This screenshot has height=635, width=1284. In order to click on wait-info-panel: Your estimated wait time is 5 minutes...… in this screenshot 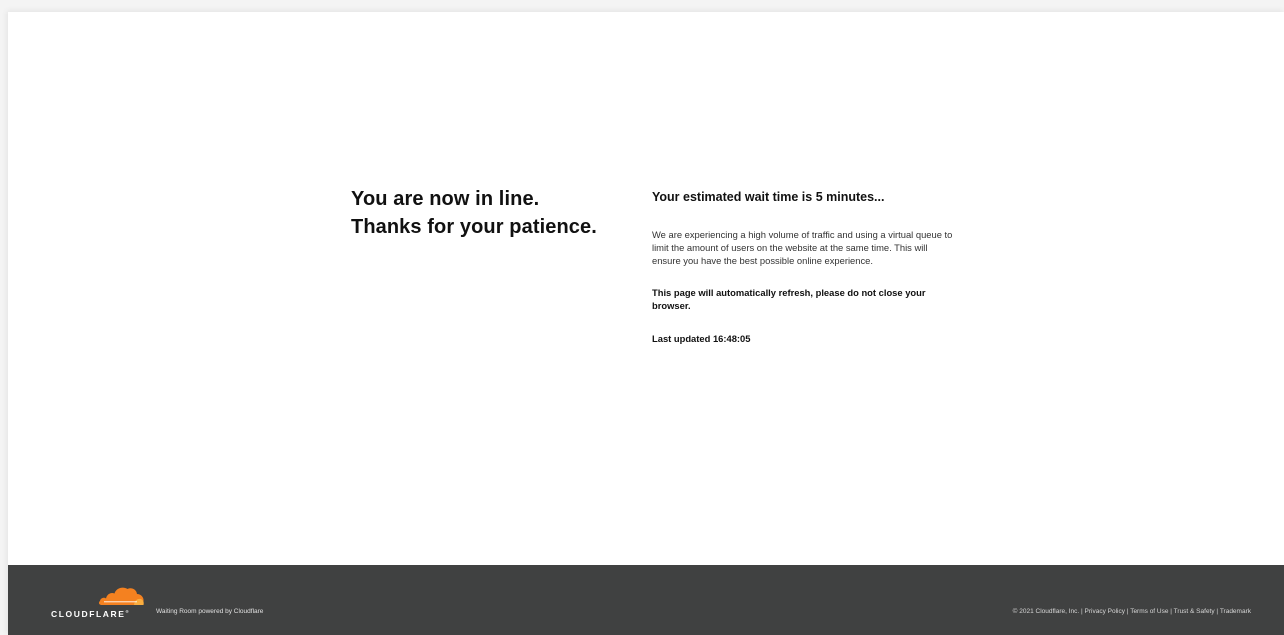, I will do `click(805, 267)`.